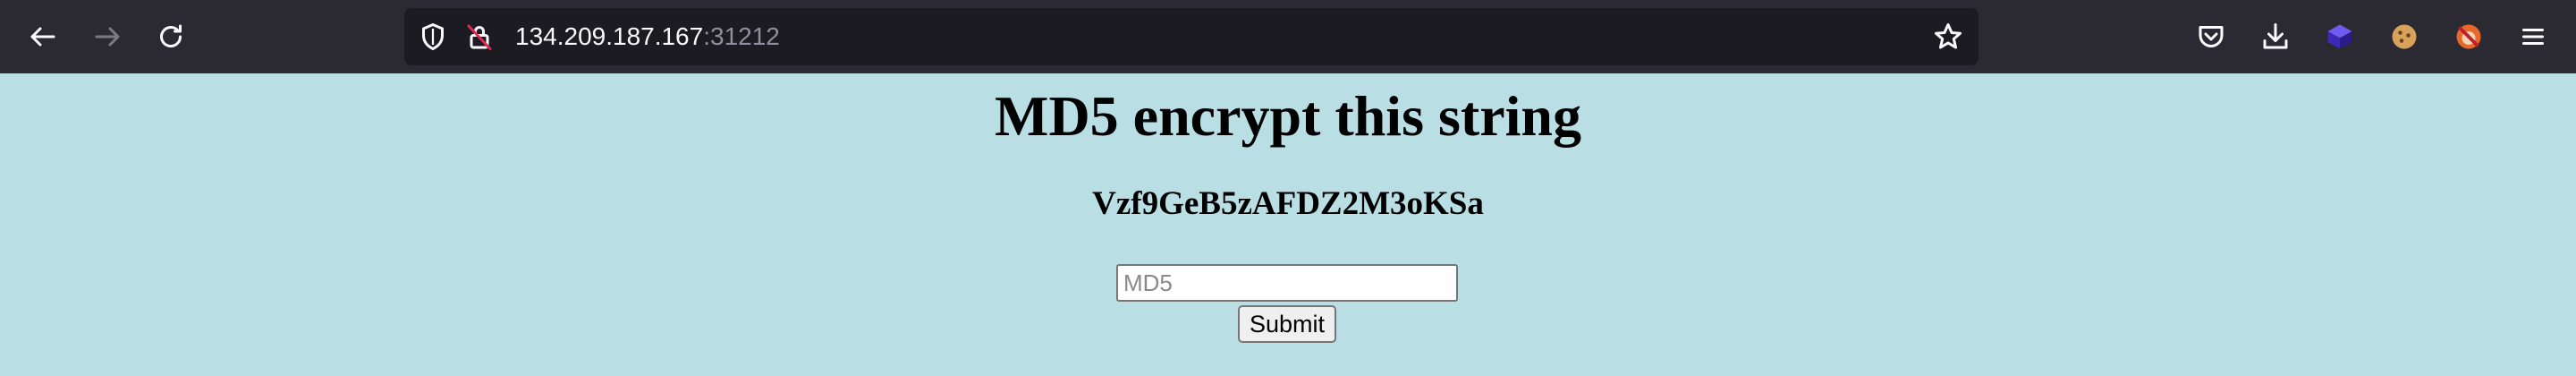  I want to click on shield-icon, so click(433, 37).